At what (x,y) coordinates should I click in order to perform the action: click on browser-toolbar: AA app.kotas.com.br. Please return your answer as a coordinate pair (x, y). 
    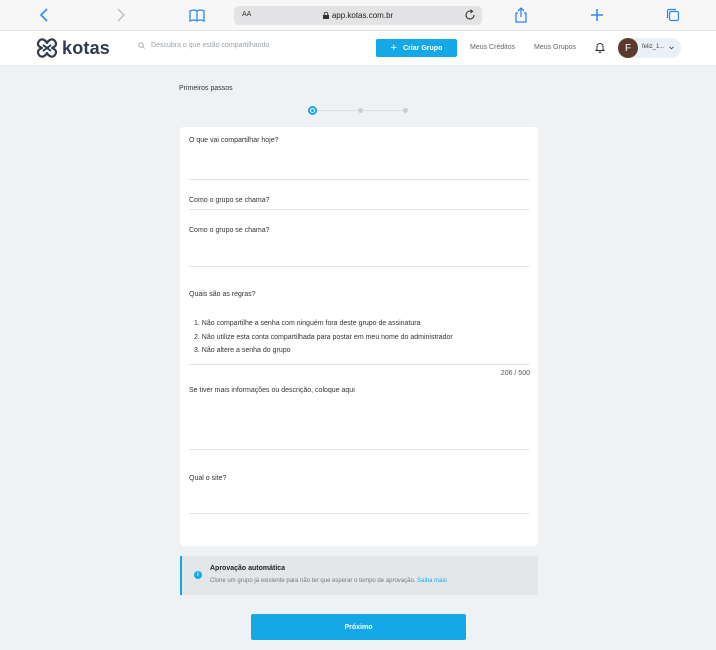
    Looking at the image, I should click on (358, 15).